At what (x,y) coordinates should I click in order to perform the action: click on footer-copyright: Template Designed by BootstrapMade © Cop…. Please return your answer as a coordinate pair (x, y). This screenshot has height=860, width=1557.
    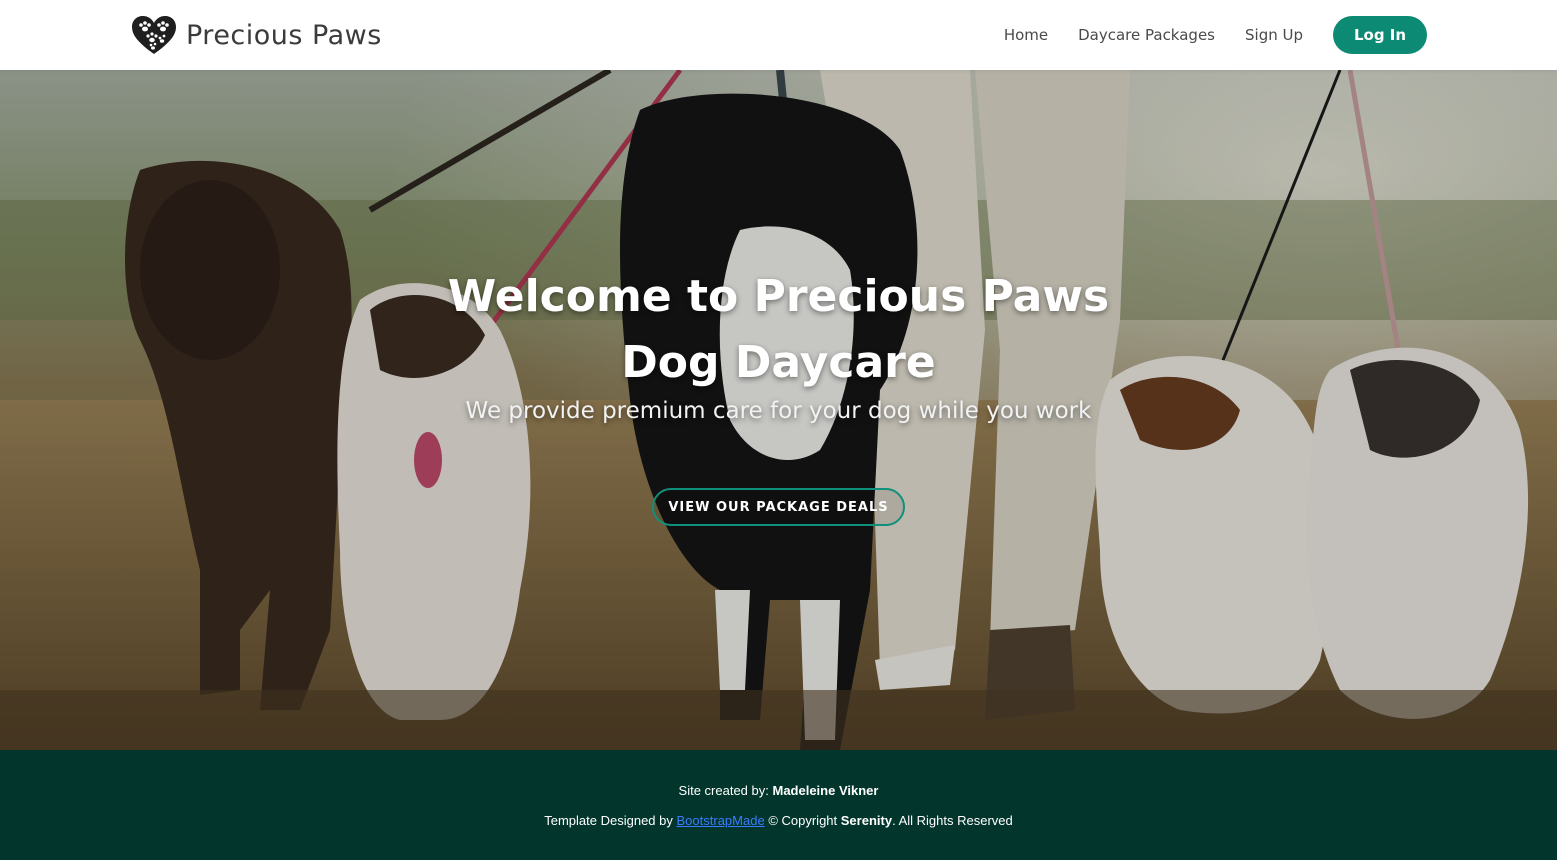
    Looking at the image, I should click on (778, 820).